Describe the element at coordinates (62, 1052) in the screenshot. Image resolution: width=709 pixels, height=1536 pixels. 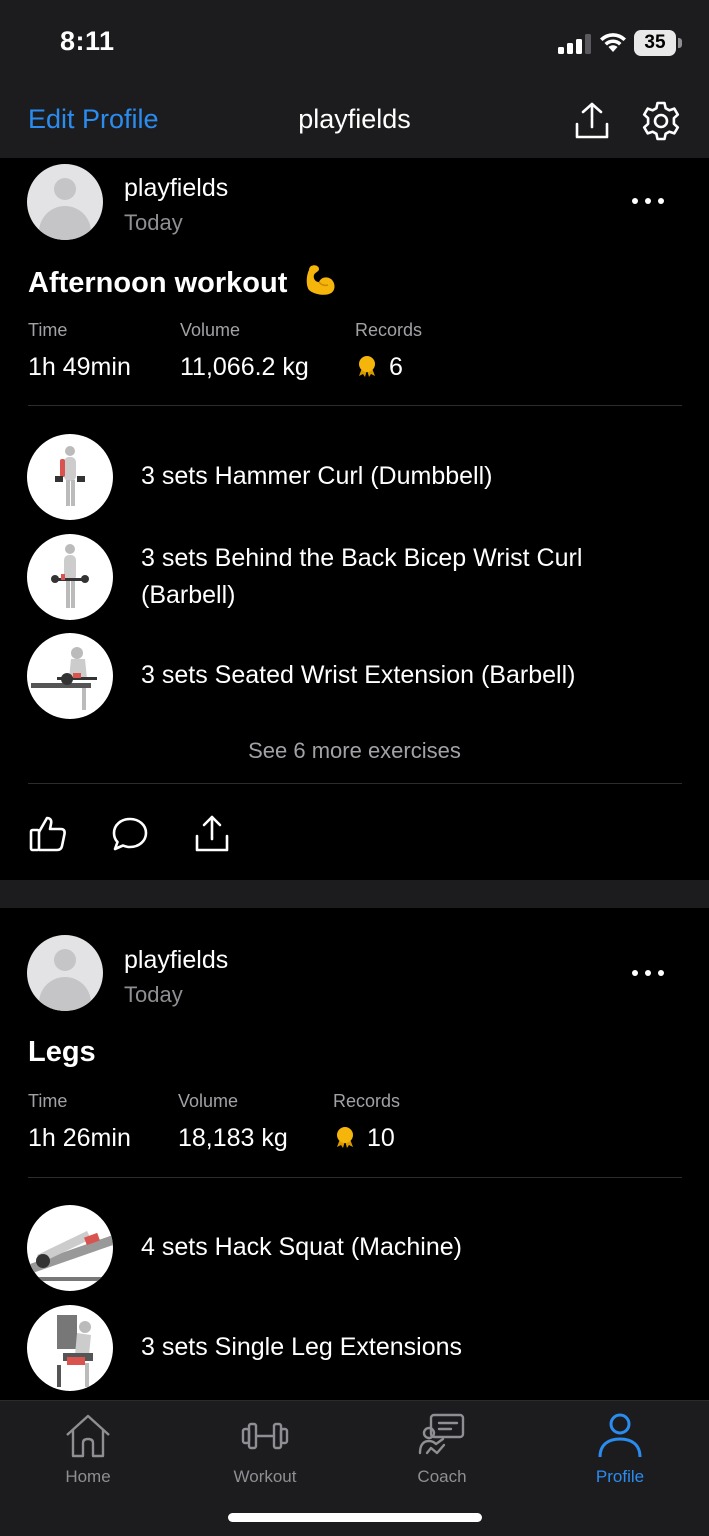
I see `workout-title: Legs` at that location.